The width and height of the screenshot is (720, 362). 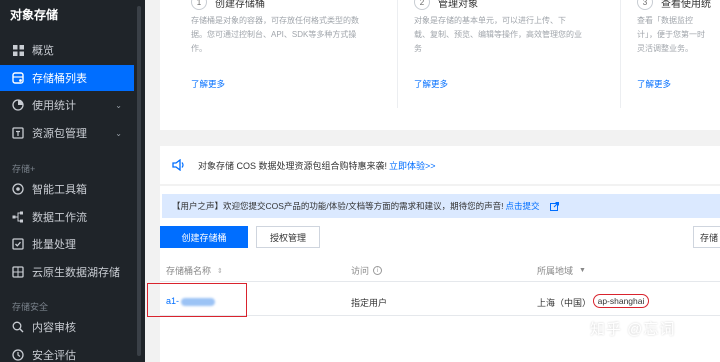 I want to click on sidebar-item-overview: 概览, so click(x=67, y=50).